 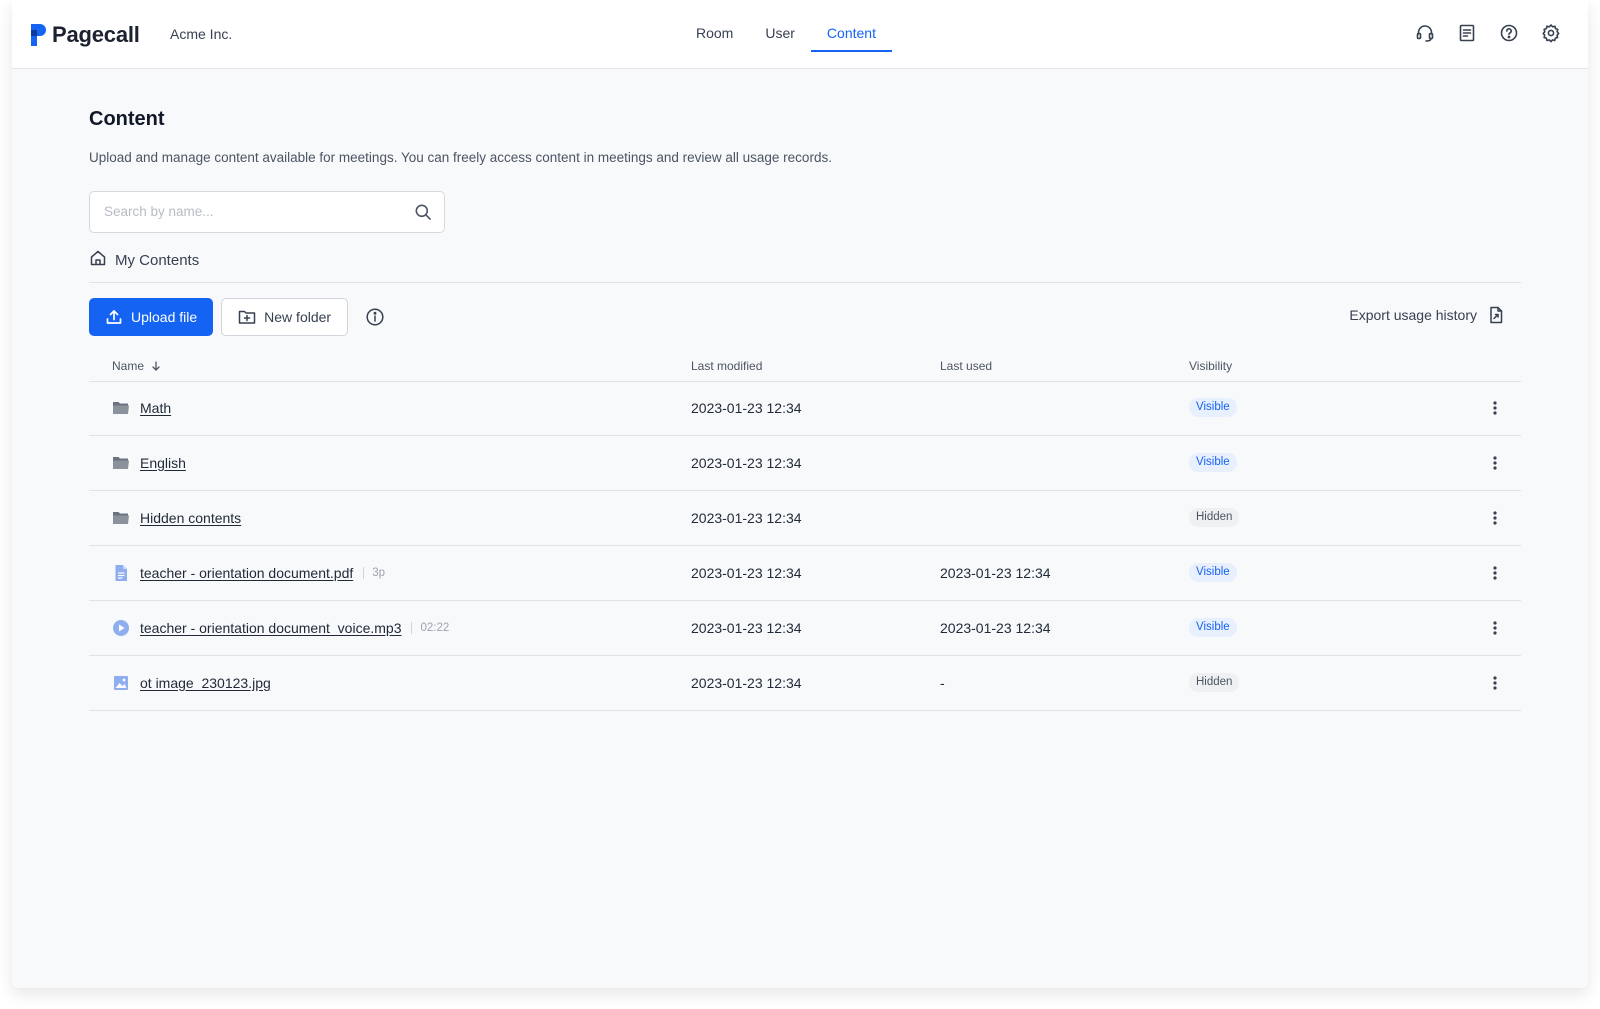 What do you see at coordinates (270, 628) in the screenshot?
I see `row-name-link: teacher - orientation document_voice.mp3` at bounding box center [270, 628].